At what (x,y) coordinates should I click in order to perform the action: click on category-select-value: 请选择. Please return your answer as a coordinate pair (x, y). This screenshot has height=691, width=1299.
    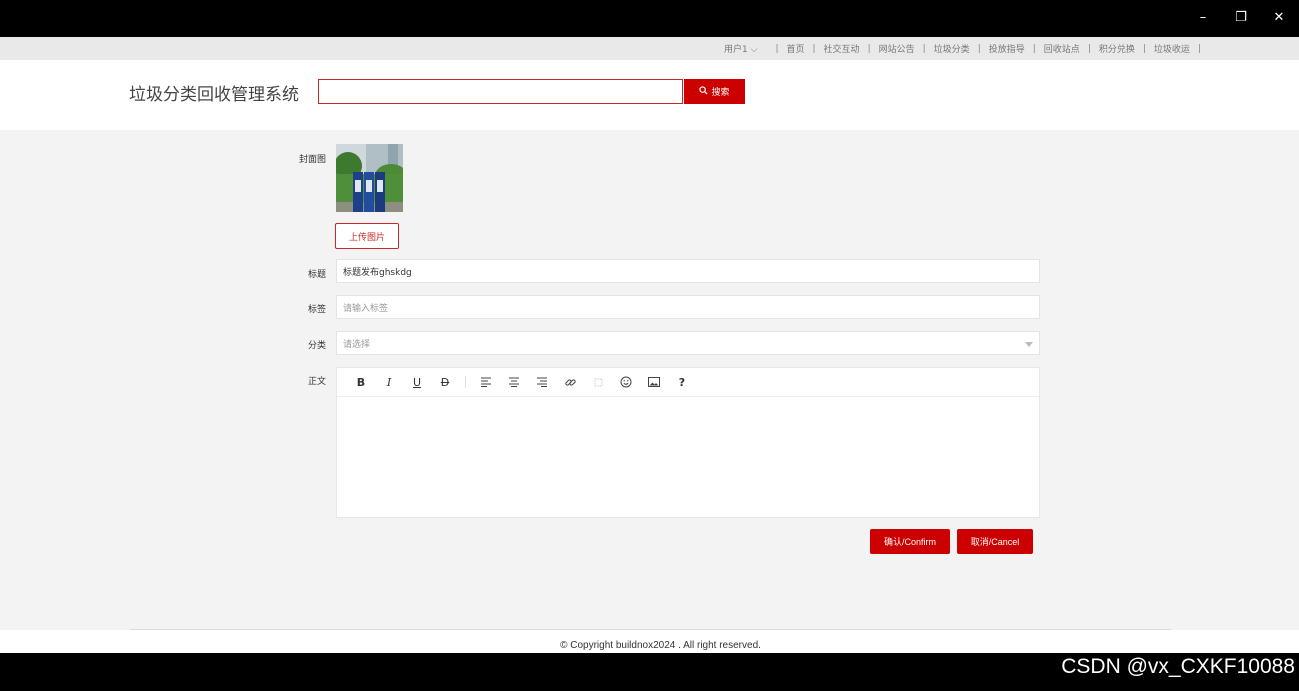
    Looking at the image, I should click on (357, 344).